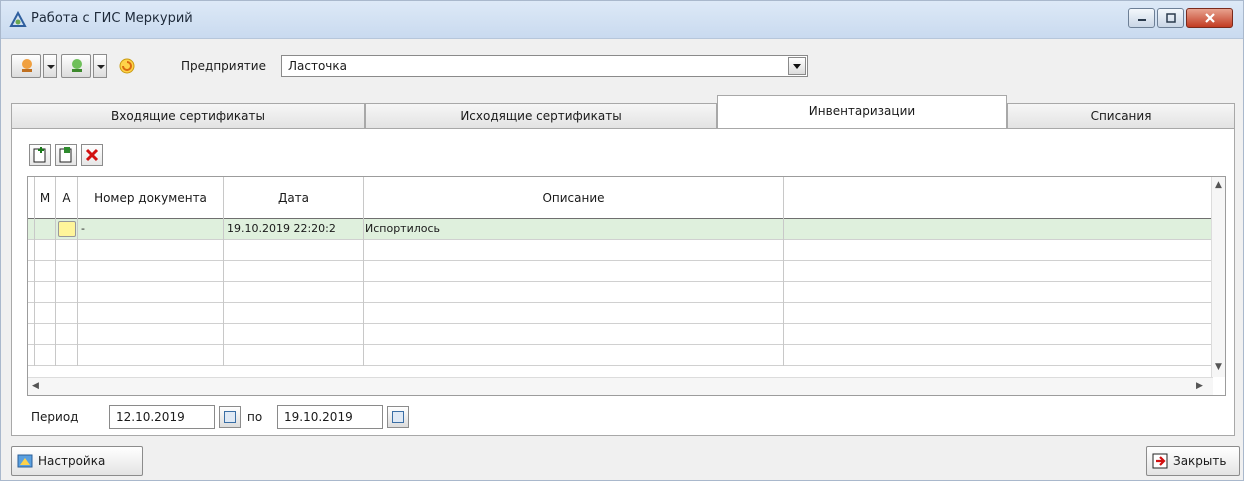  Describe the element at coordinates (100, 66) in the screenshot. I see `import-green-dropdown` at that location.